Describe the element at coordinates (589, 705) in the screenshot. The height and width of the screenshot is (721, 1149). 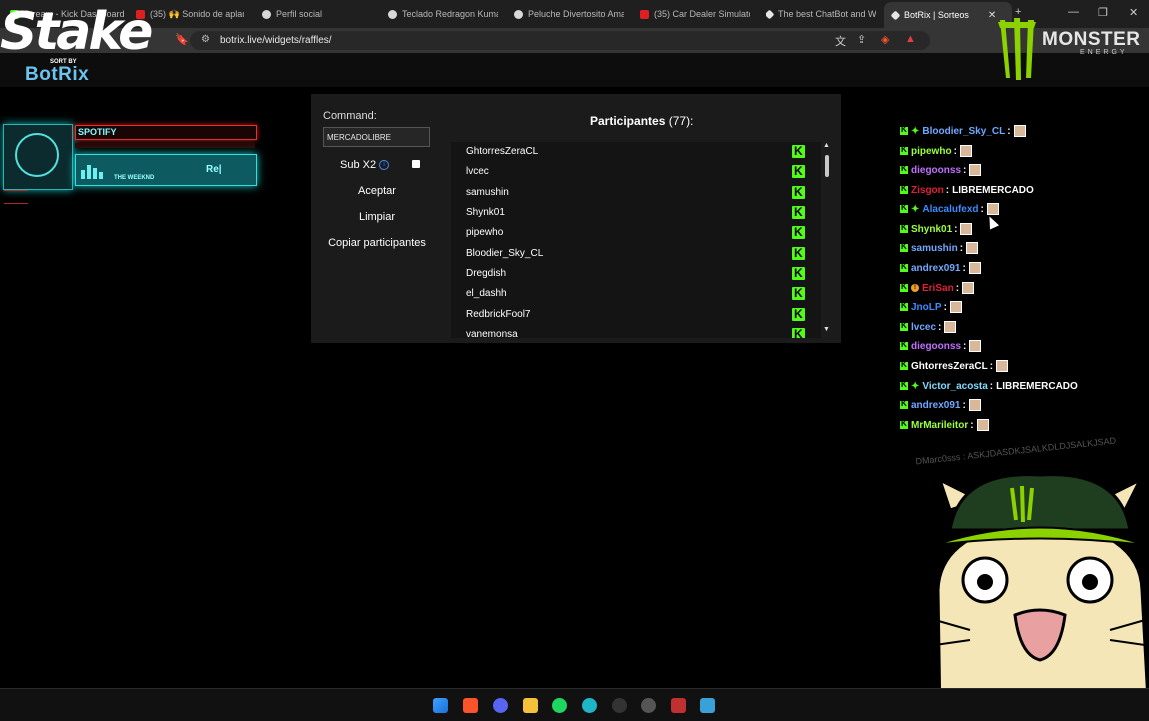
I see `edge-icon` at that location.